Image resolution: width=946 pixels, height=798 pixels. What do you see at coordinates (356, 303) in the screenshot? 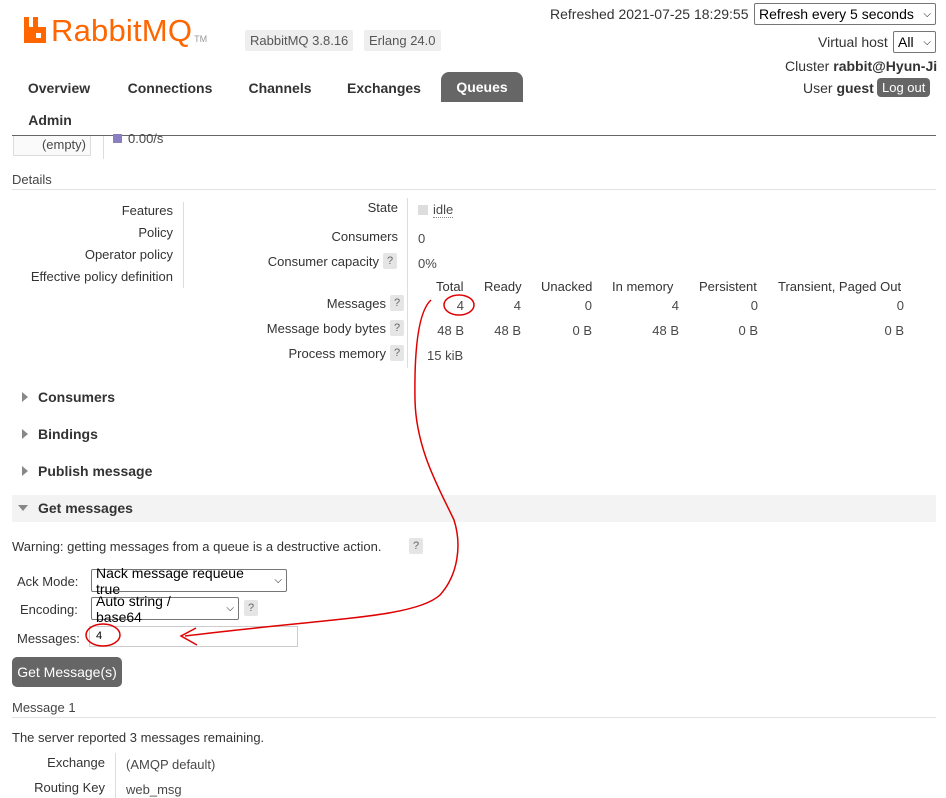
I see `messages-row-label: Messages` at bounding box center [356, 303].